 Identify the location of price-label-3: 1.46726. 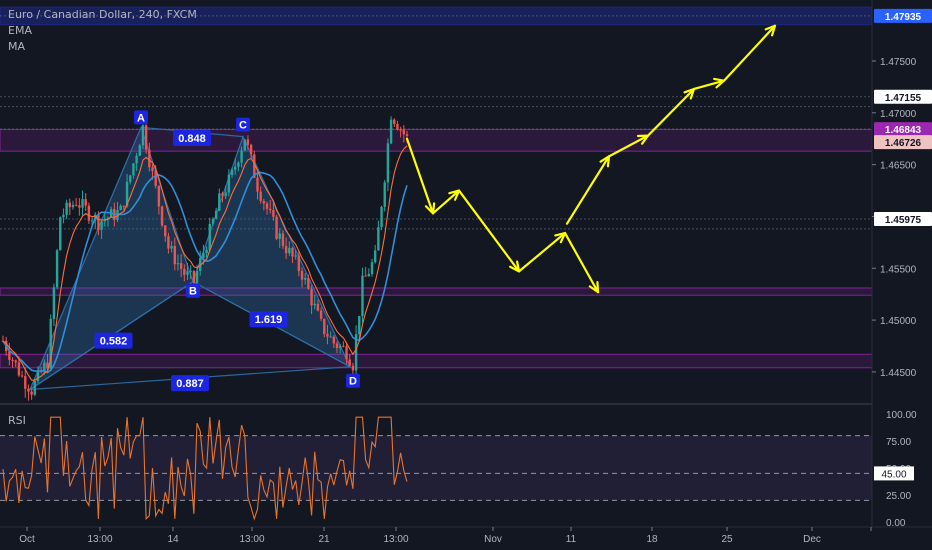
(903, 143).